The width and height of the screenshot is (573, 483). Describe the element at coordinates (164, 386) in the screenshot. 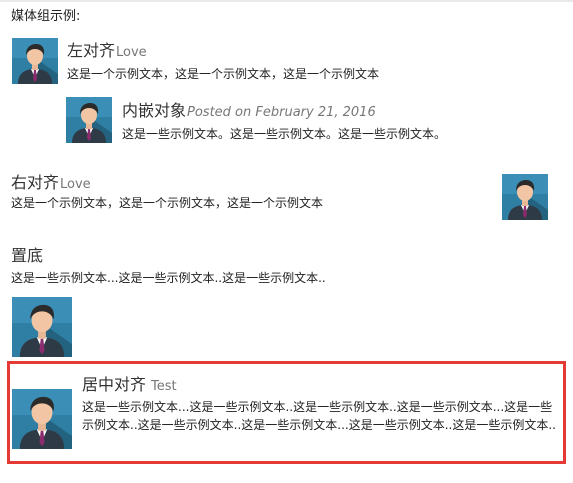

I see `heading-small: Test` at that location.